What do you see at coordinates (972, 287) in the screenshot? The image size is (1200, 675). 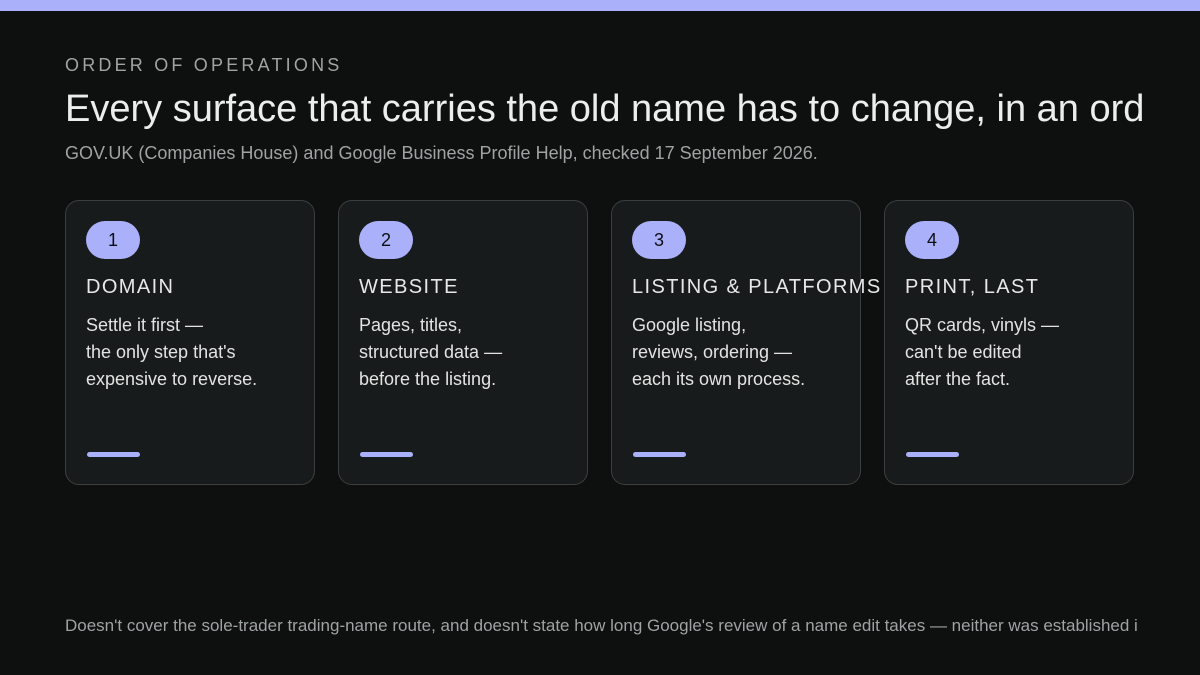 I see `step-title: PRINT, LAST` at bounding box center [972, 287].